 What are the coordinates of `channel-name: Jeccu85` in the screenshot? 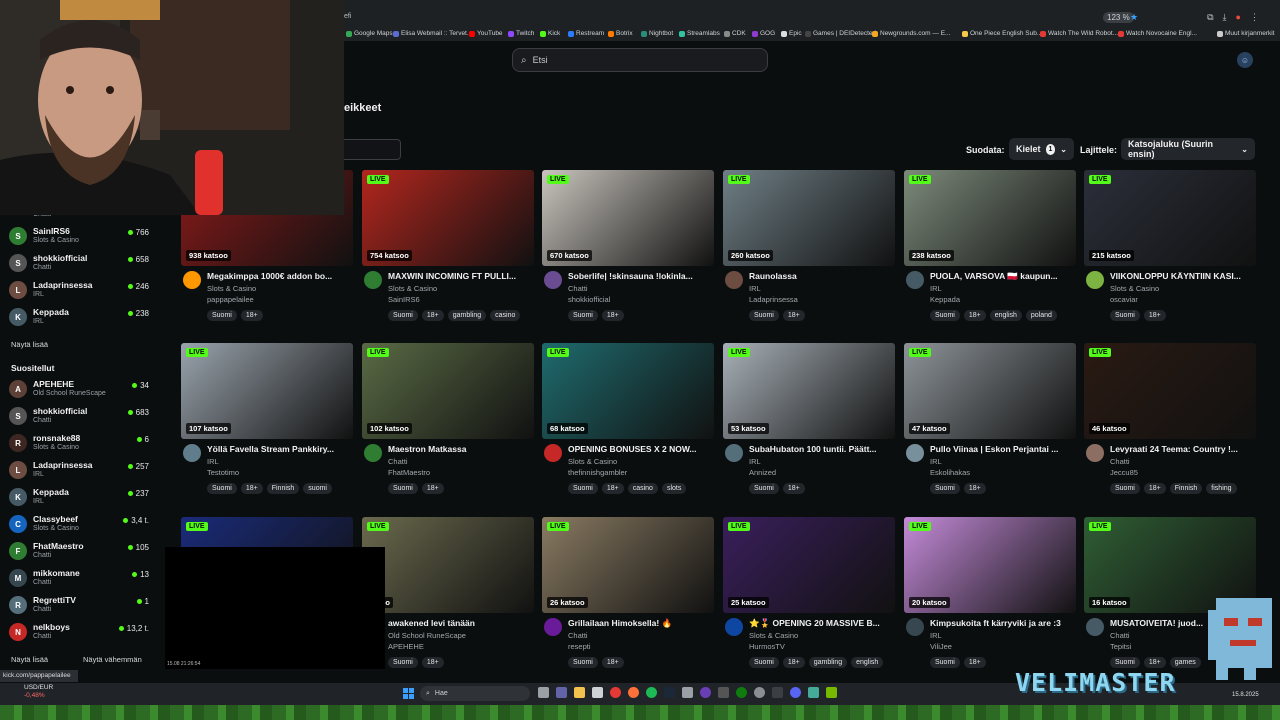 It's located at (1124, 472).